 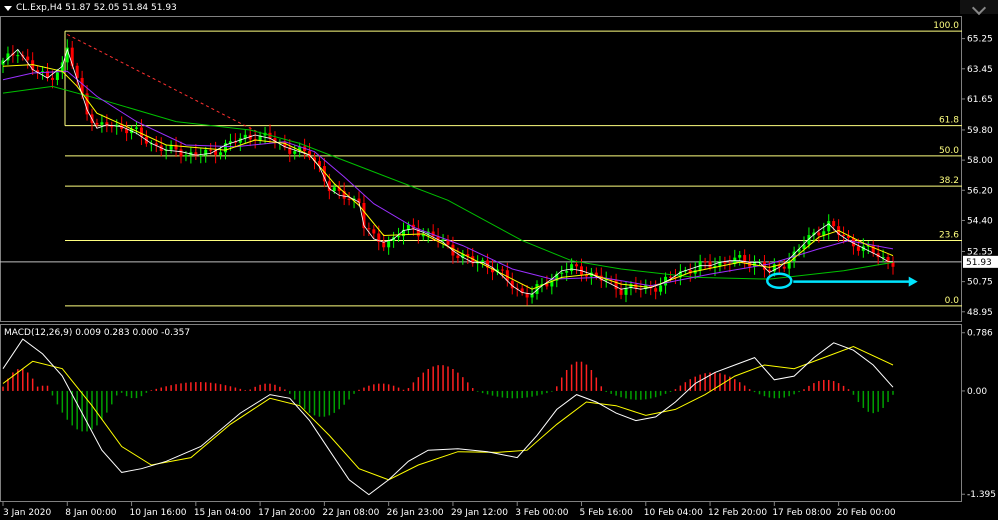 What do you see at coordinates (980, 40) in the screenshot?
I see `price-axis-label: 65.25` at bounding box center [980, 40].